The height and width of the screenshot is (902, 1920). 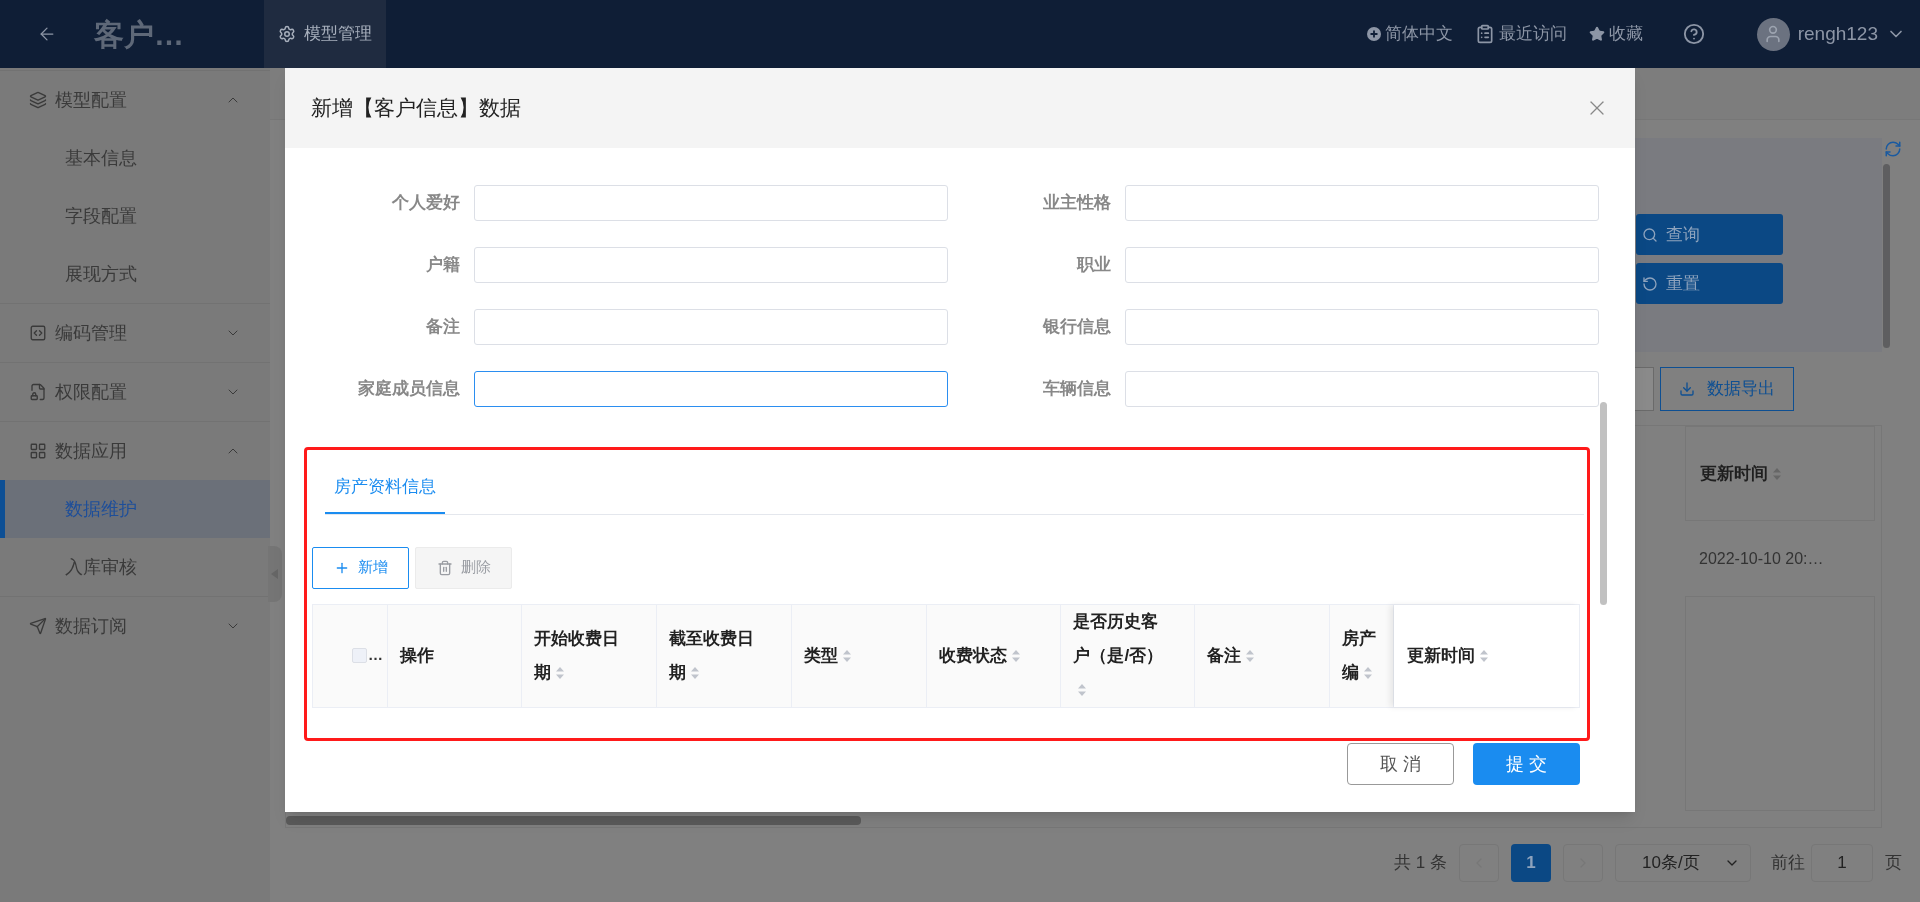 I want to click on select-all-checkbox, so click(x=359, y=655).